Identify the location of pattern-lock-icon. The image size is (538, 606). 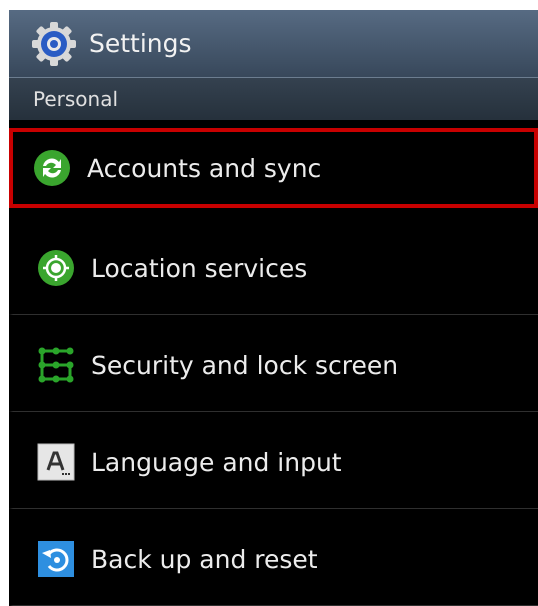
(56, 365).